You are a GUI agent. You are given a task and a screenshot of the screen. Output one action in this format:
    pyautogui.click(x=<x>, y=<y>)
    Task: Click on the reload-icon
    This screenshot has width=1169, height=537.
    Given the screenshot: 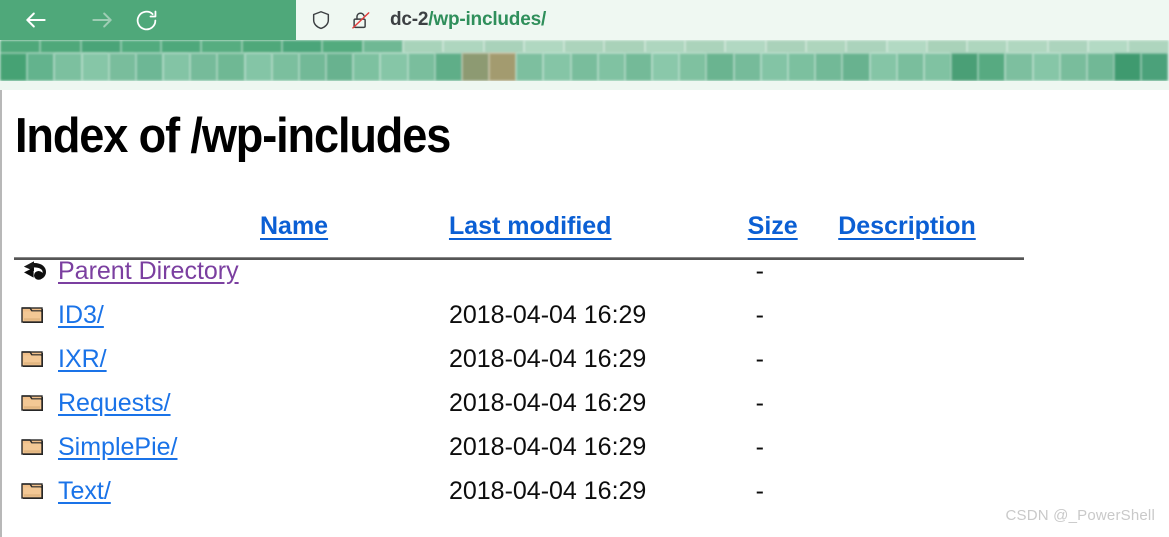 What is the action you would take?
    pyautogui.click(x=146, y=20)
    